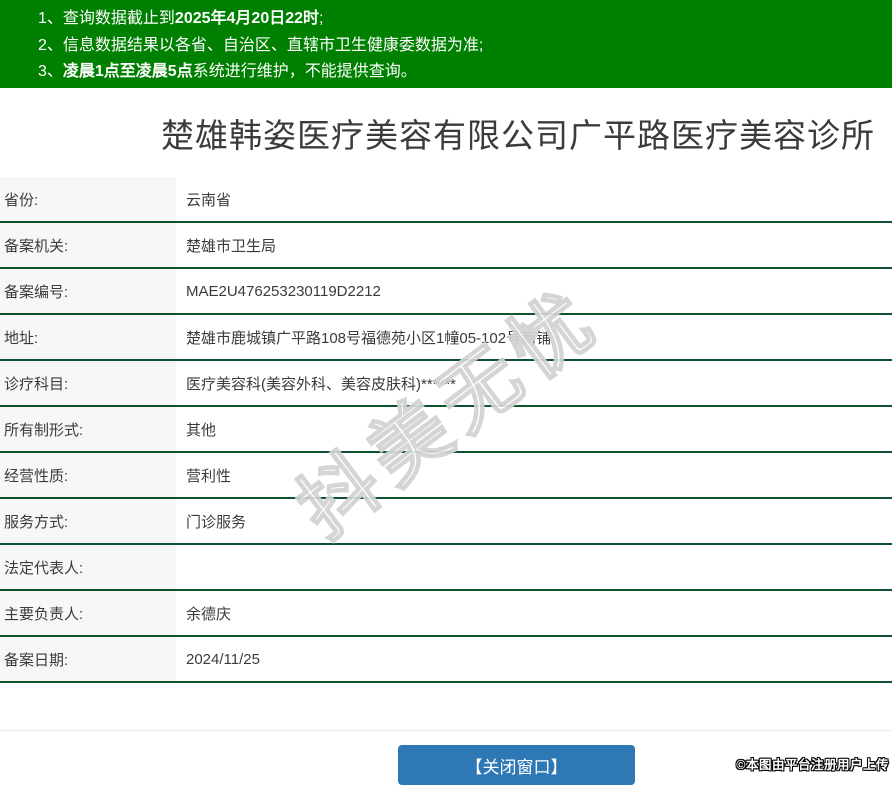 This screenshot has width=892, height=785. I want to click on close-window-button: 【关闭窗口】, so click(516, 765).